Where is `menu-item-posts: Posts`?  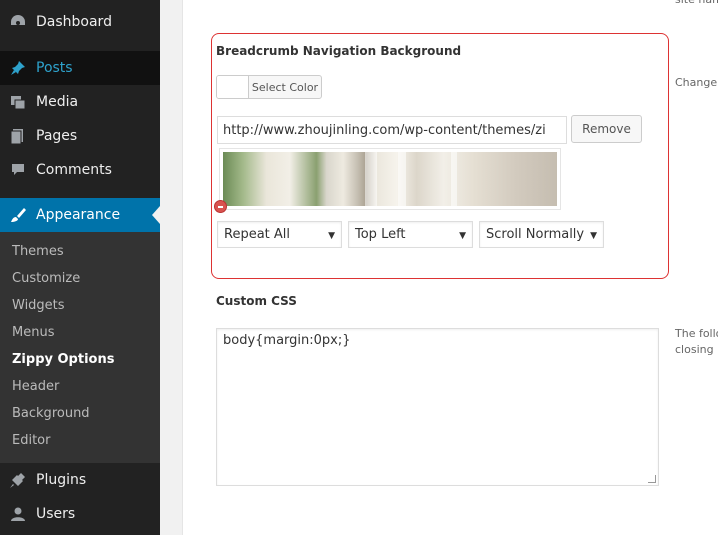 menu-item-posts: Posts is located at coordinates (80, 68).